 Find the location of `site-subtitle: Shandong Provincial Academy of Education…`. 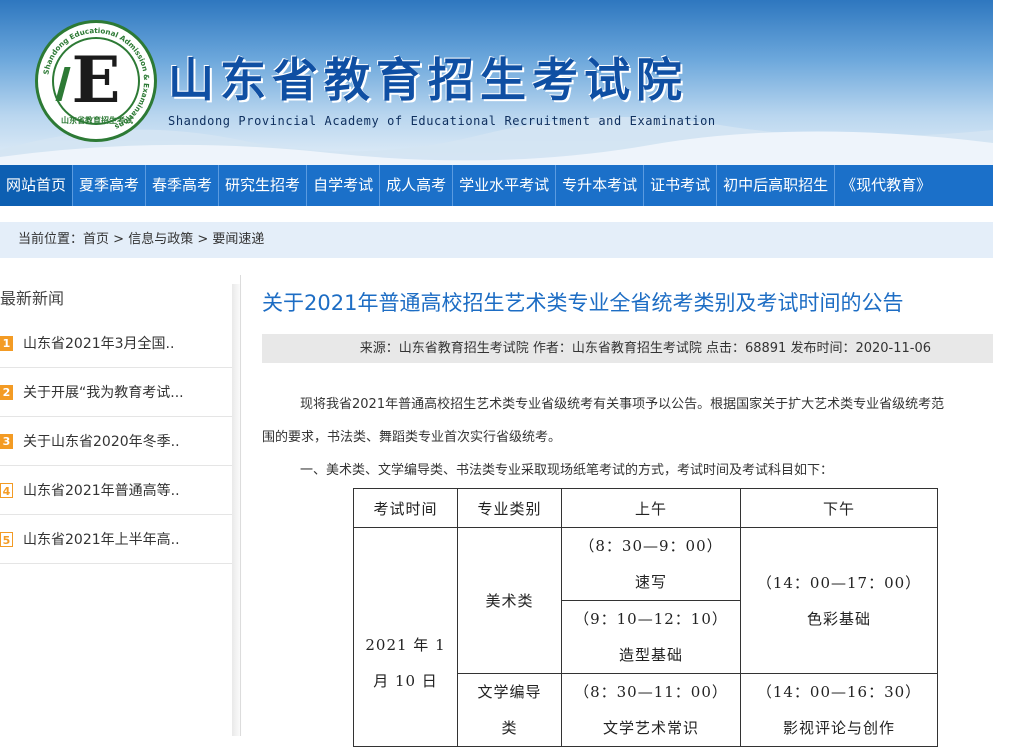

site-subtitle: Shandong Provincial Academy of Education… is located at coordinates (442, 121).